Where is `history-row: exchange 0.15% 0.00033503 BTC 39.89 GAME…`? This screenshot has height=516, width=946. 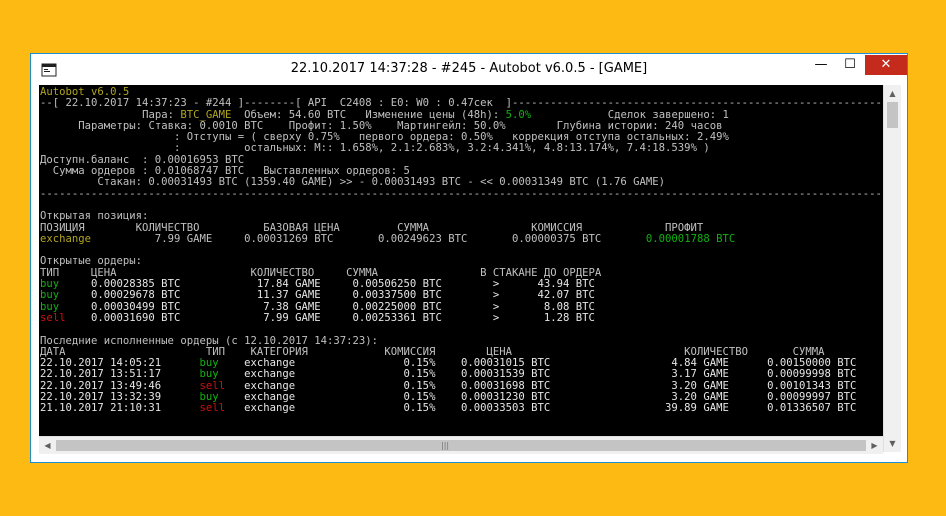
history-row: exchange 0.15% 0.00033503 BTC 39.89 GAME… is located at coordinates (540, 408).